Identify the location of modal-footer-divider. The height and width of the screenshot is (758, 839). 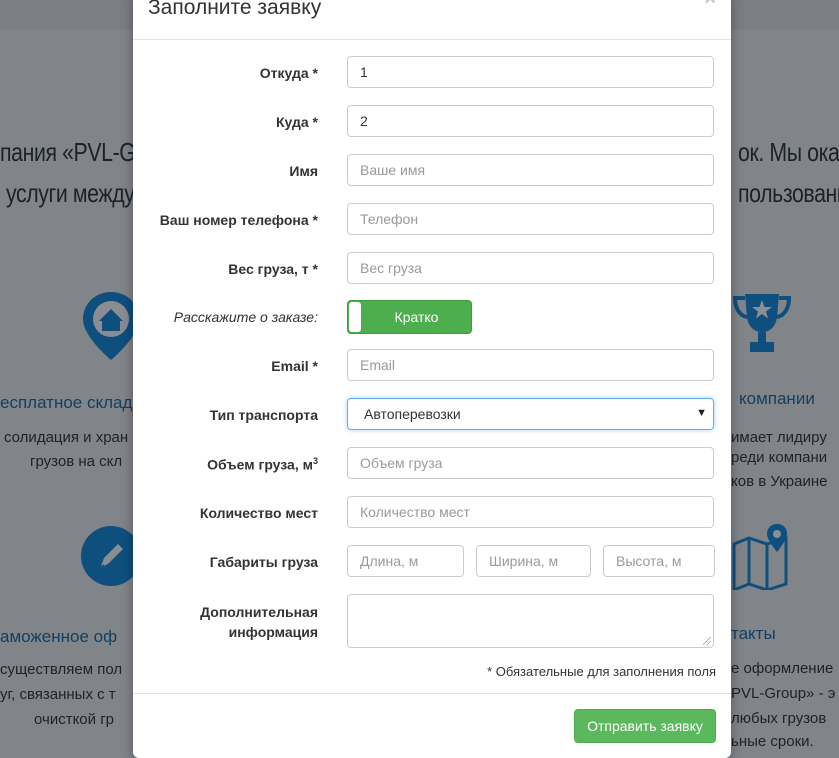
(432, 693).